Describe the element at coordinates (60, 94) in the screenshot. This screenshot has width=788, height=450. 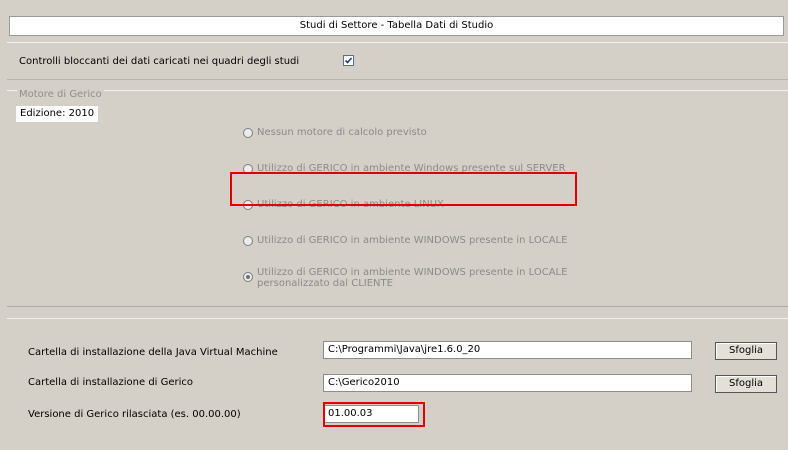
I see `gerico-engine-legend: Motore di Gerico` at that location.